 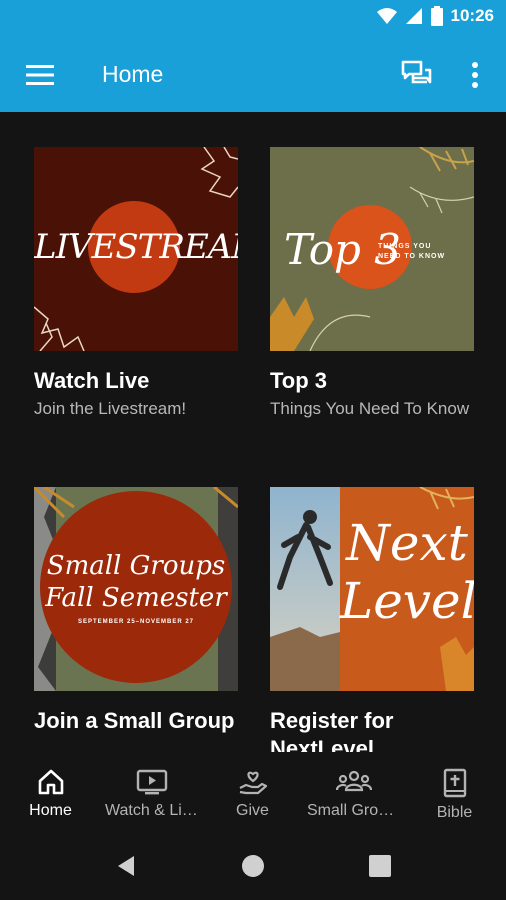 I want to click on status-bar: 10:26, so click(x=253, y=19).